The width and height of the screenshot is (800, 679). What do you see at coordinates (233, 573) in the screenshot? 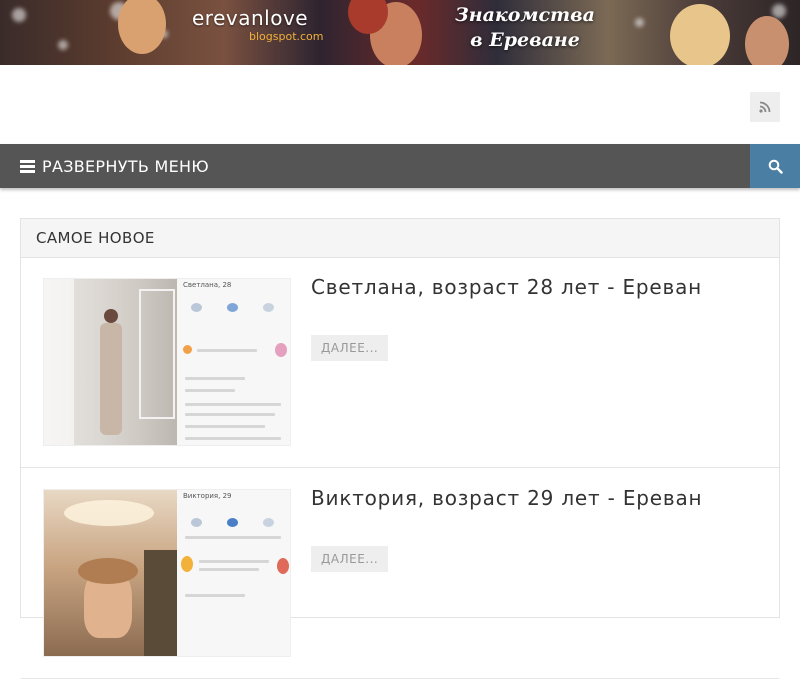
I see `profile-card-preview: Виктория, 29` at bounding box center [233, 573].